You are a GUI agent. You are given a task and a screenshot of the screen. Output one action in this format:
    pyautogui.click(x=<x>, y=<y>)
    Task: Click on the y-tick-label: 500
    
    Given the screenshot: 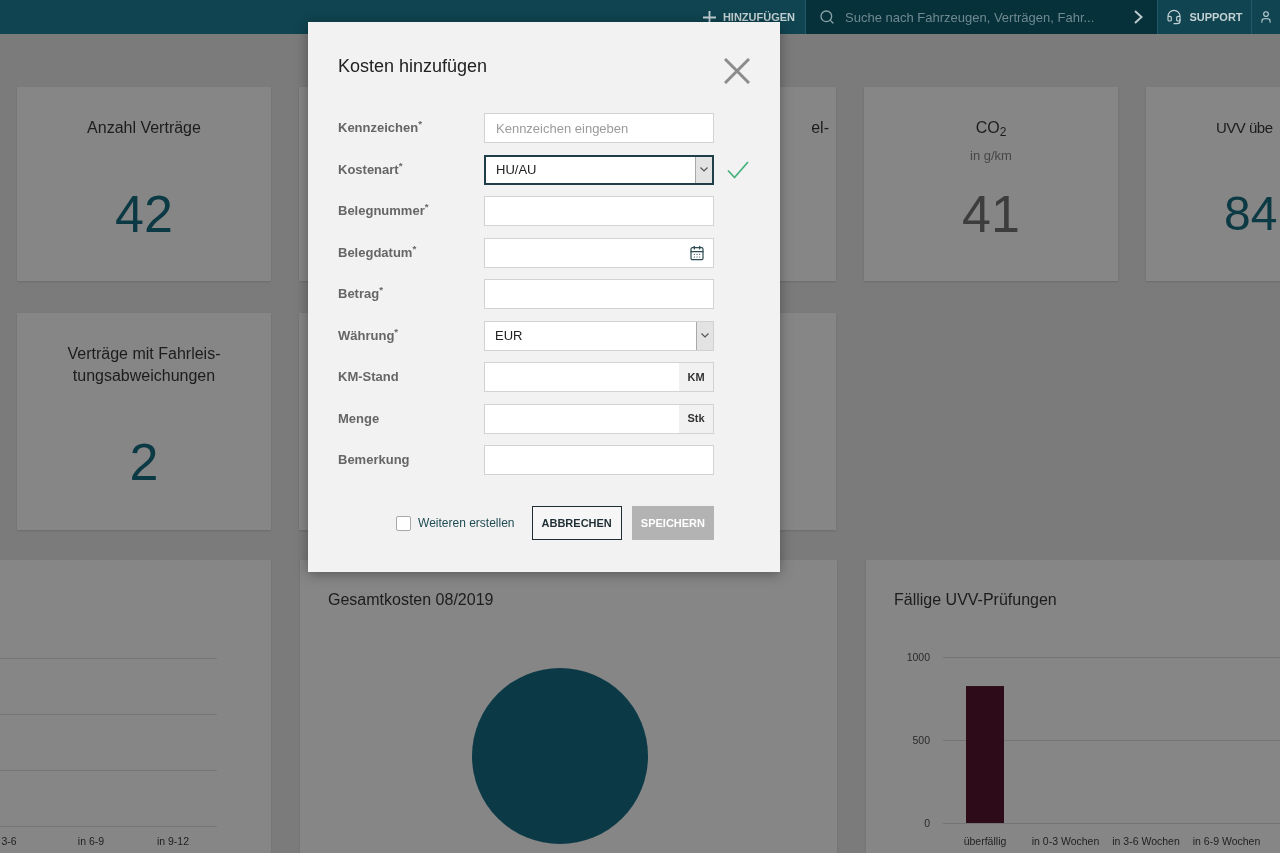 What is the action you would take?
    pyautogui.click(x=921, y=740)
    